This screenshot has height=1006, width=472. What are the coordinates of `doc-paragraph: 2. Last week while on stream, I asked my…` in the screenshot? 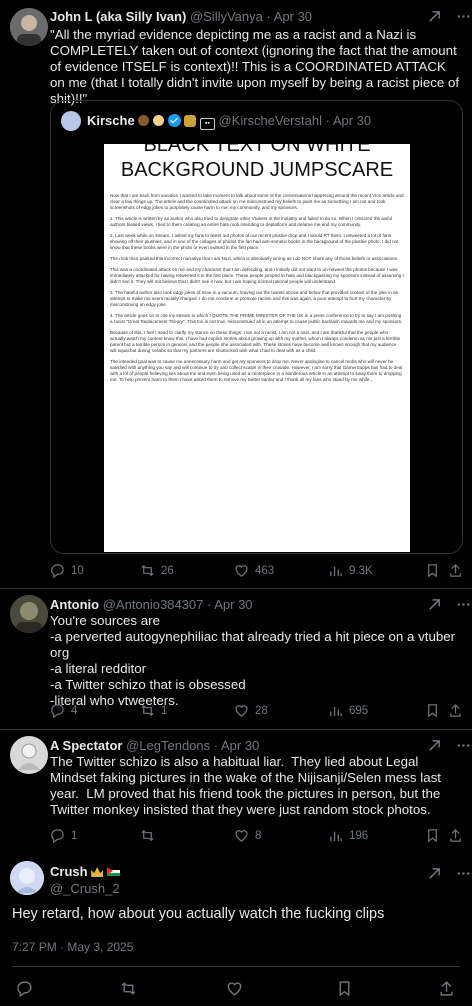 It's located at (254, 241).